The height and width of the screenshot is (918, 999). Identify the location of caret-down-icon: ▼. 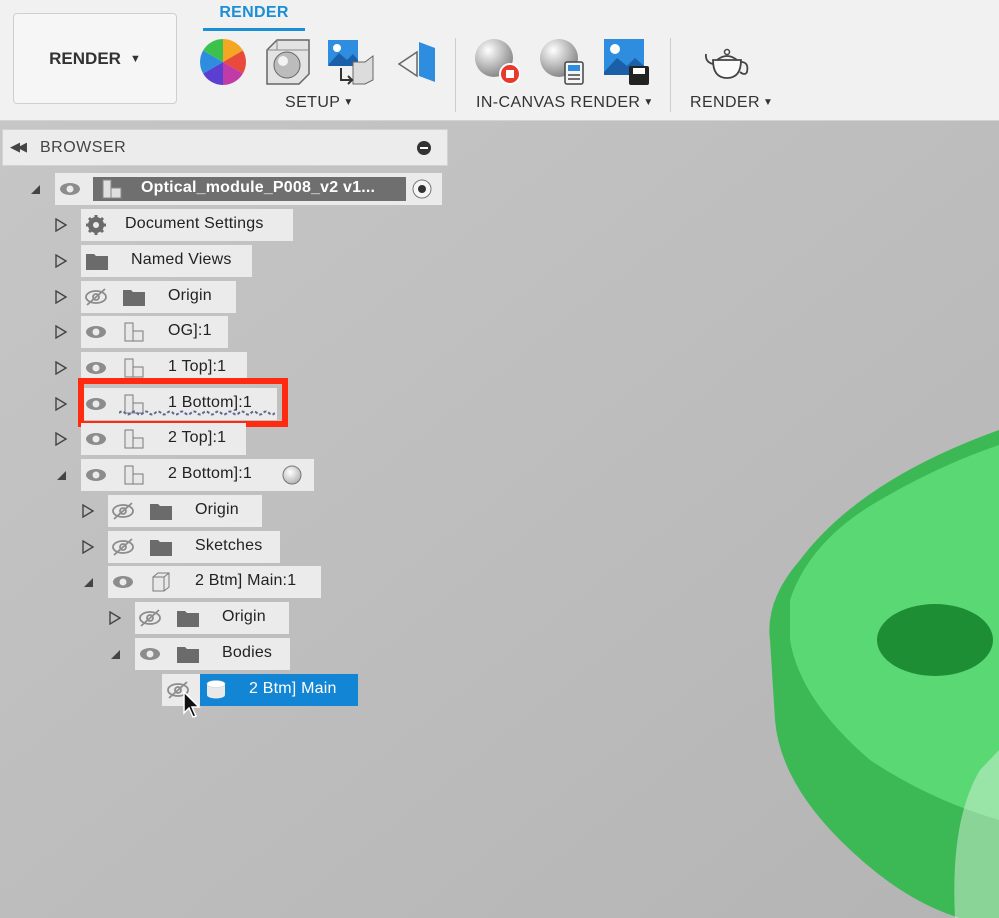
(135, 58).